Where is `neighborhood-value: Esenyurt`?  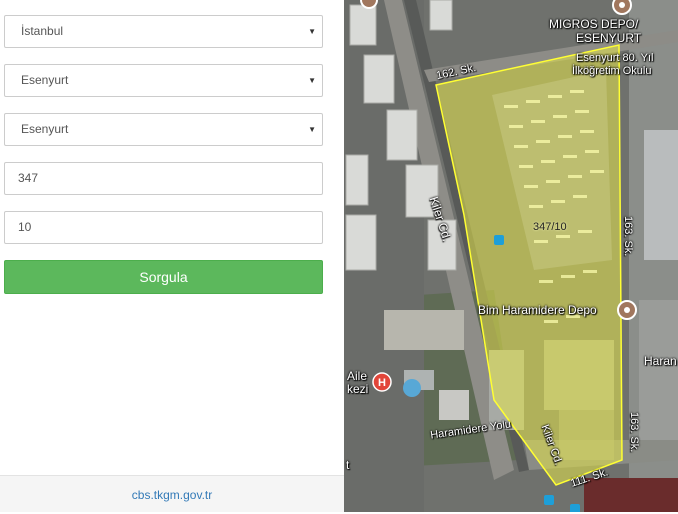
neighborhood-value: Esenyurt is located at coordinates (45, 129).